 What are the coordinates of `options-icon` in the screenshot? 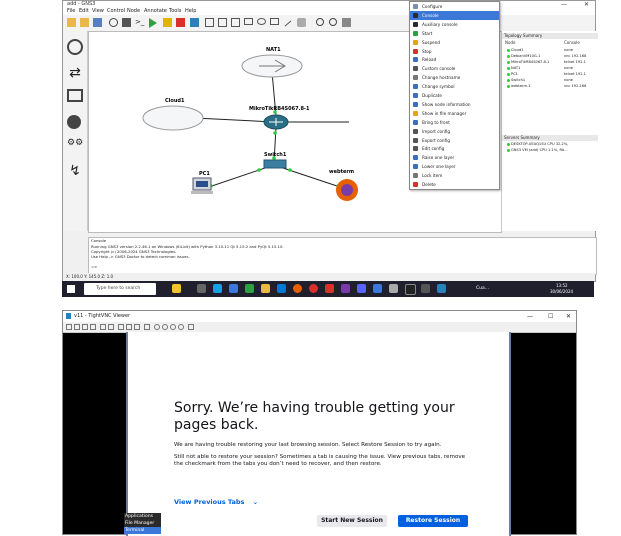 It's located at (85, 327).